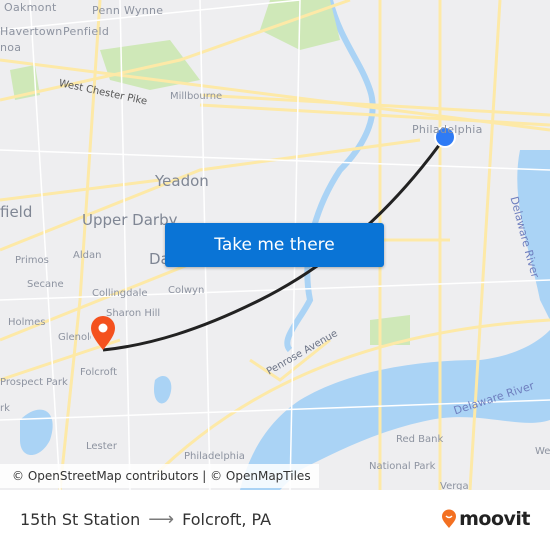 This screenshot has width=550, height=550. Describe the element at coordinates (330, 176) in the screenshot. I see `water-schuylkill` at that location.